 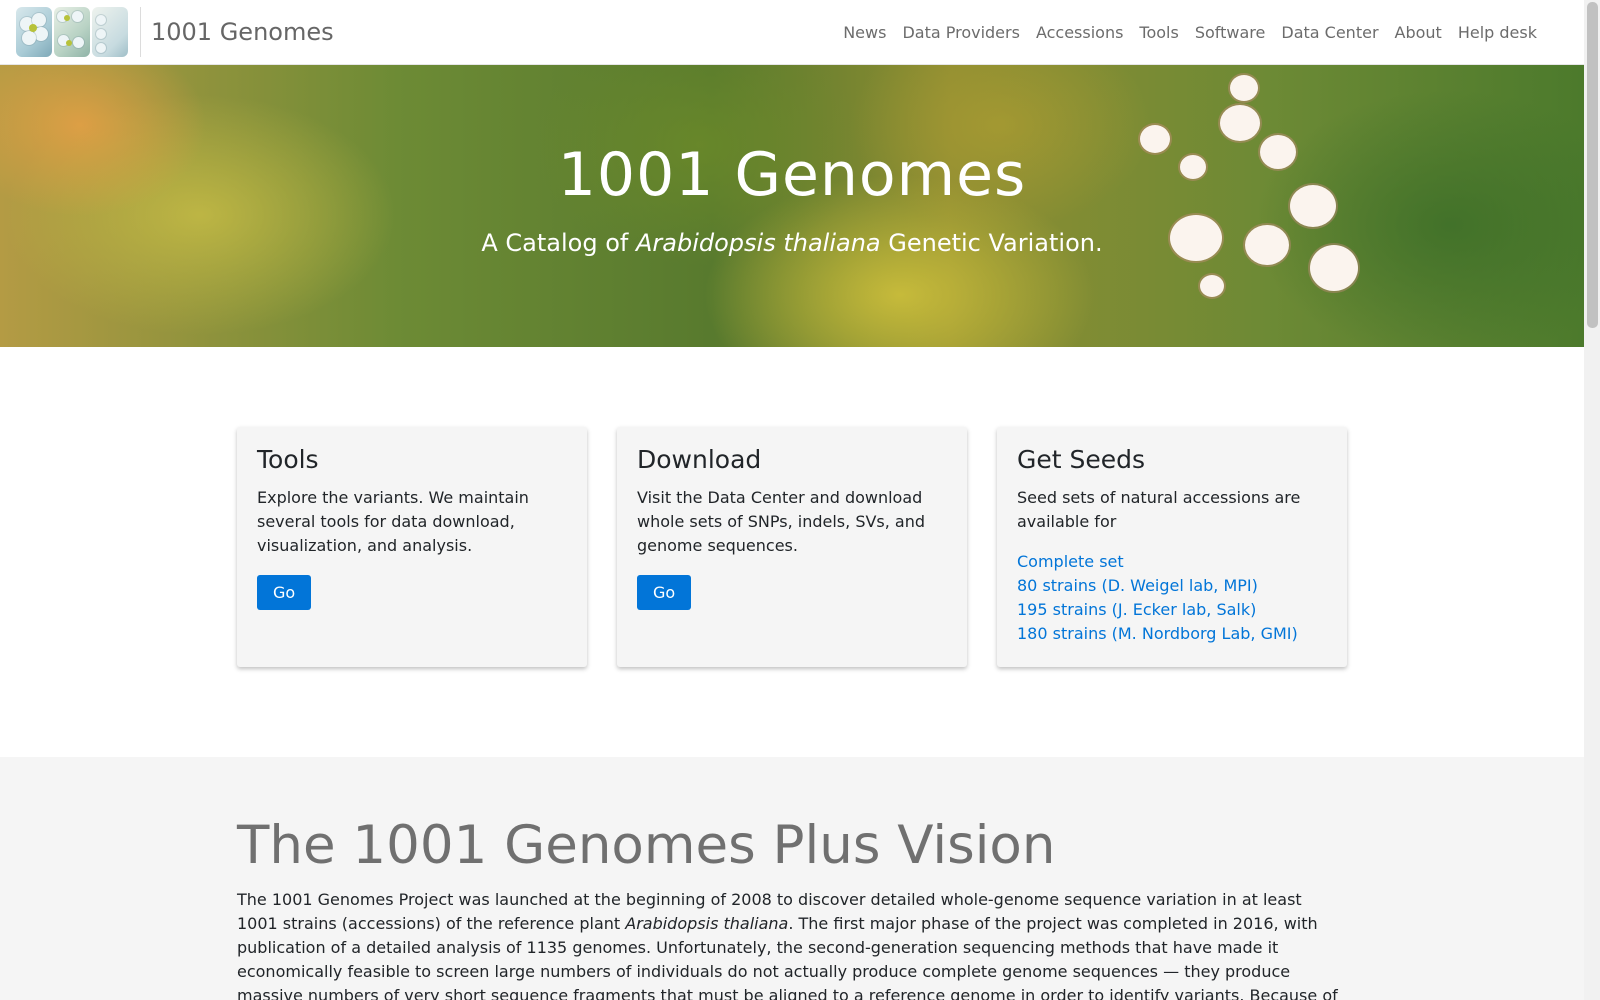 I want to click on logo-divider, so click(x=140, y=32).